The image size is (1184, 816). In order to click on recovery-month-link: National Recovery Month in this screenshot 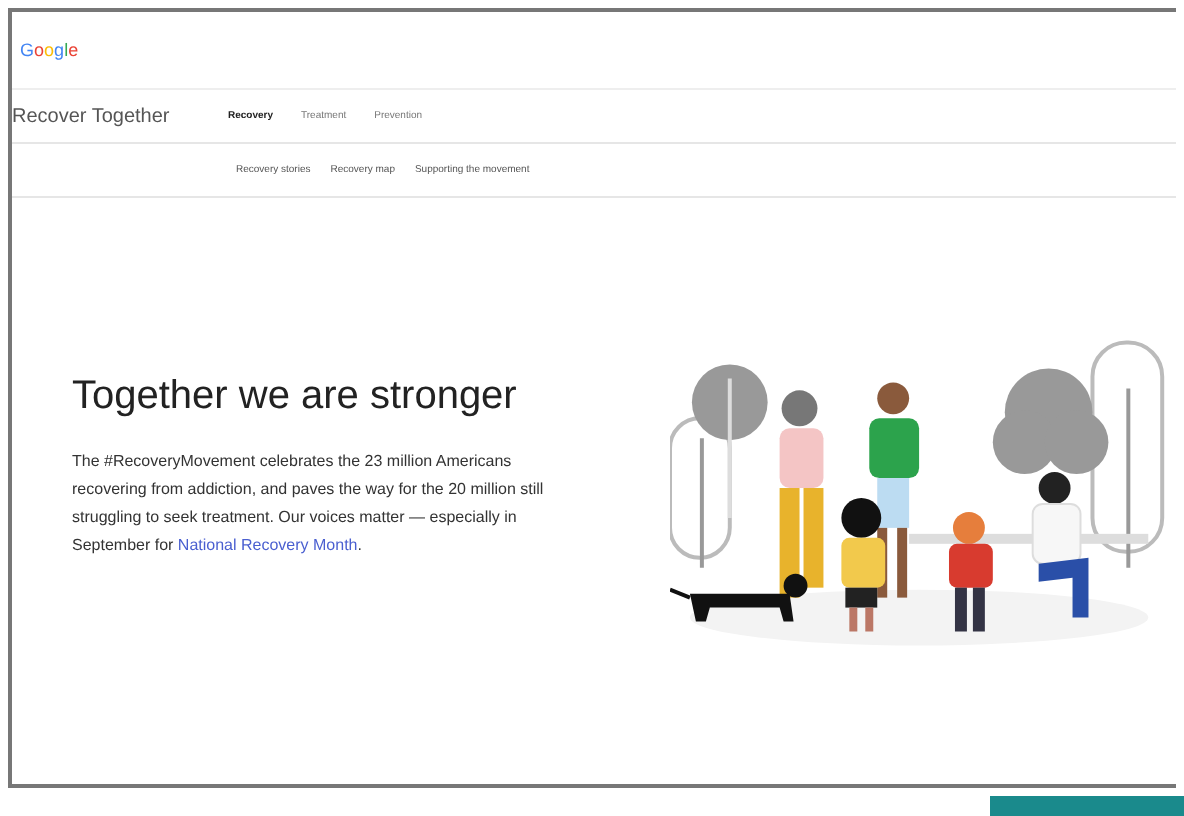, I will do `click(267, 545)`.